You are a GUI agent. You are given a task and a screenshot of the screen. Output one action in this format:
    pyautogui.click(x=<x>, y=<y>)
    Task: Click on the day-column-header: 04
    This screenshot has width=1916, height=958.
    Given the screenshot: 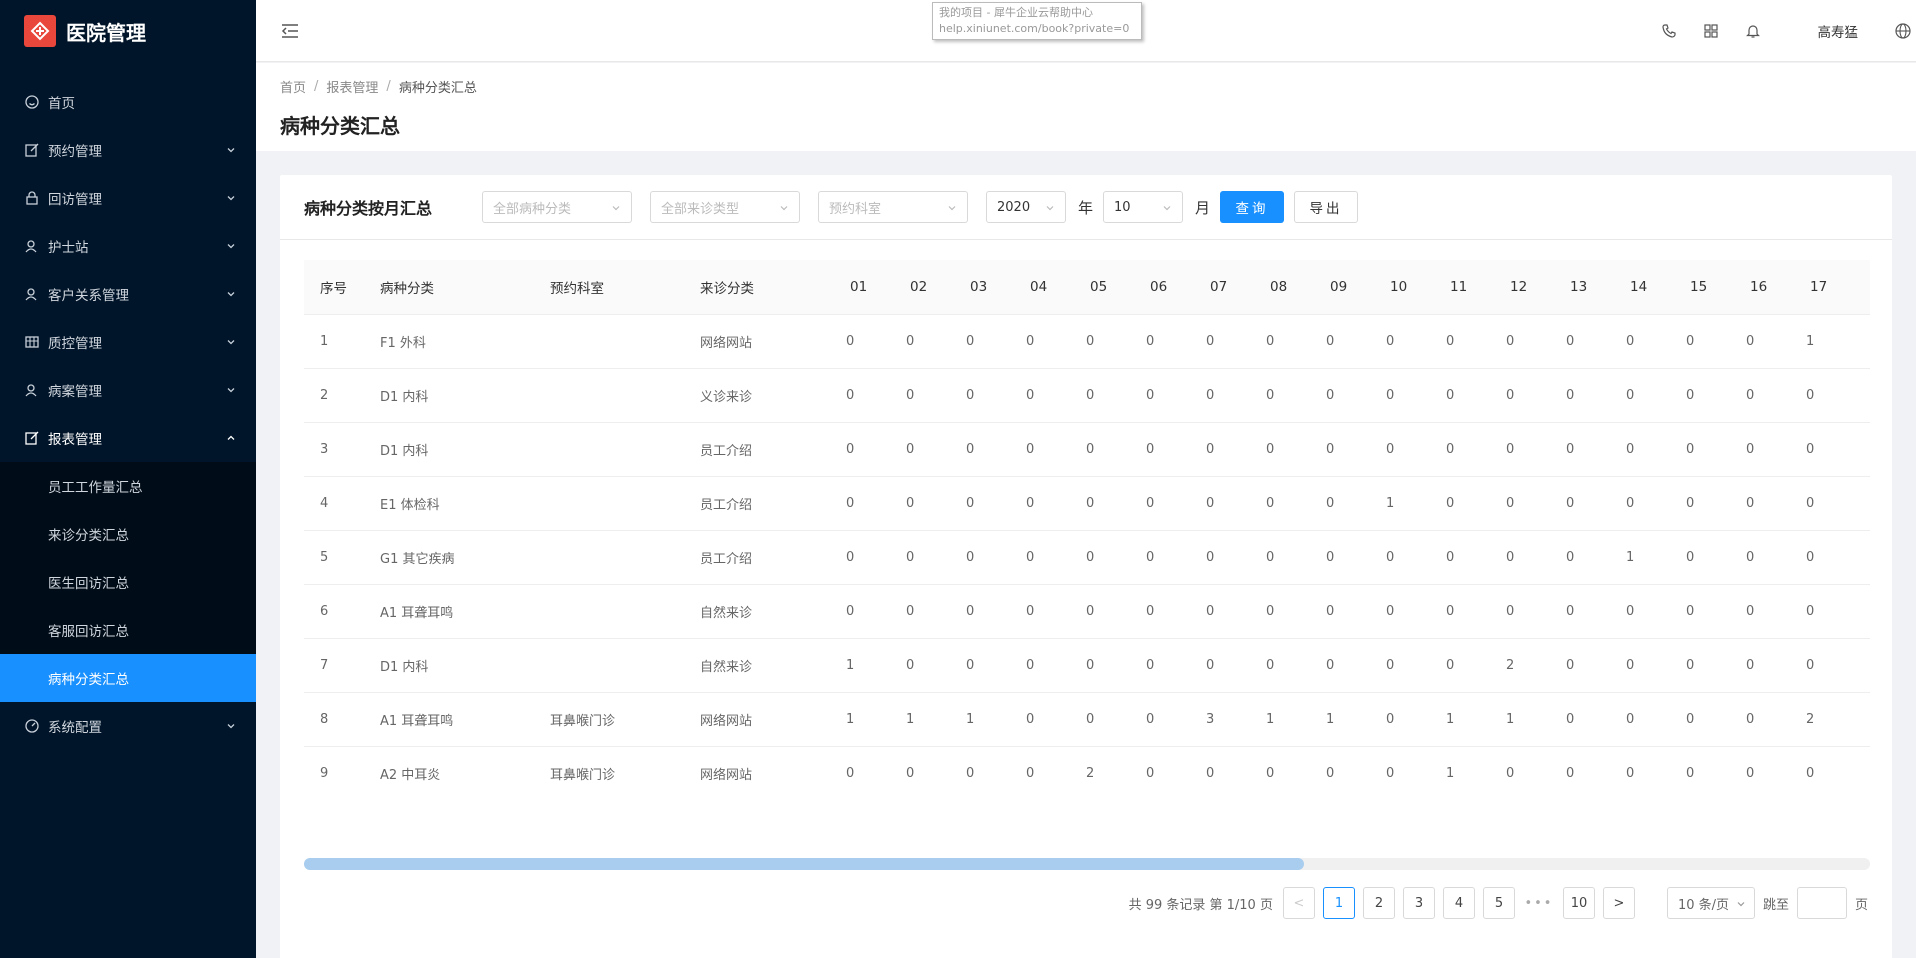 What is the action you would take?
    pyautogui.click(x=1044, y=287)
    